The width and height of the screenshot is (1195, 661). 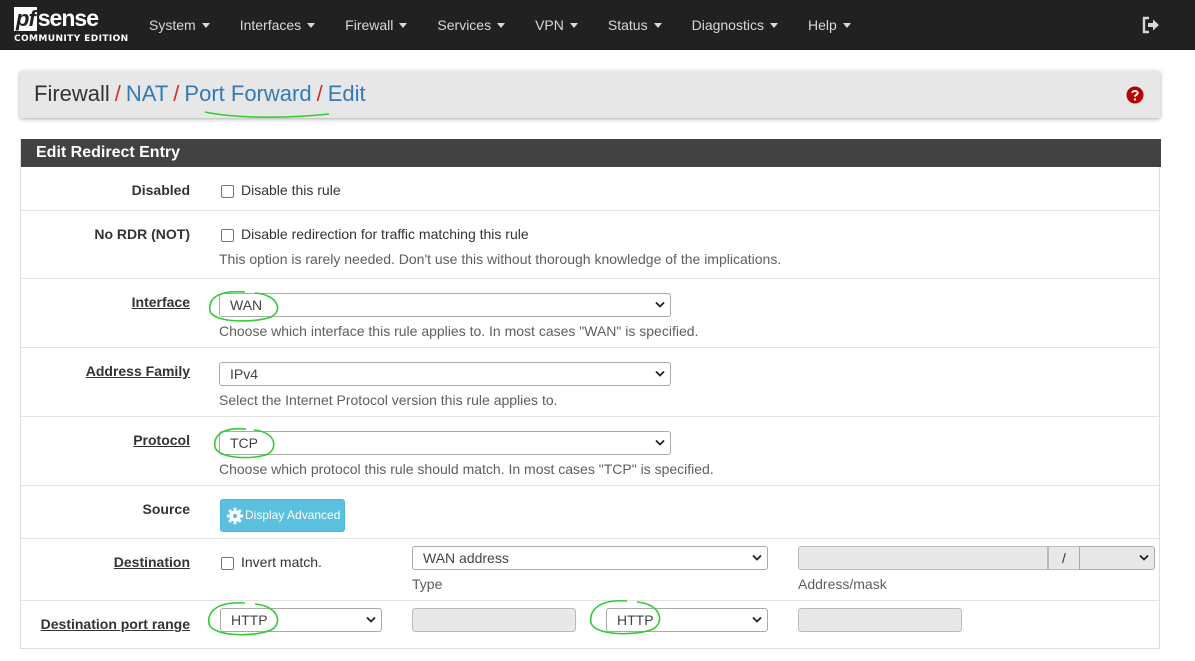 I want to click on row-destination-port-range: Destination port range HTTP HTTP, so click(x=590, y=631).